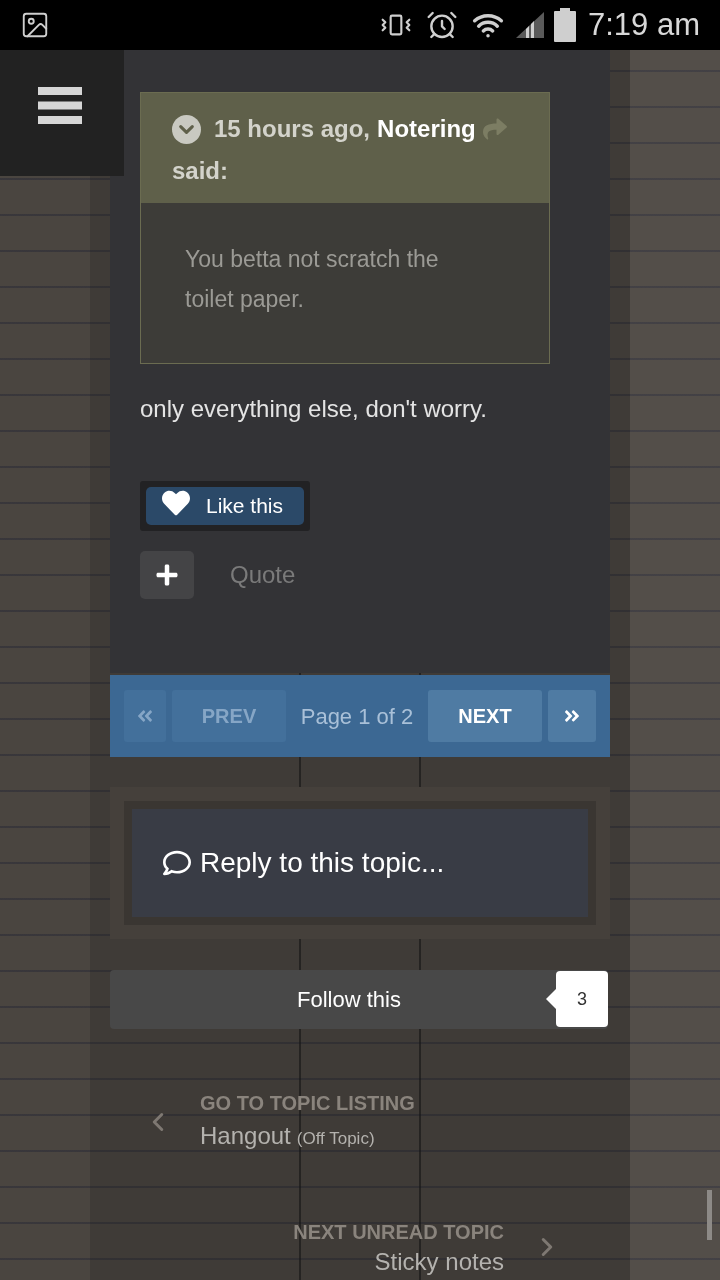 Image resolution: width=720 pixels, height=1280 pixels. Describe the element at coordinates (218, 575) in the screenshot. I see `quote-button: Quote` at that location.